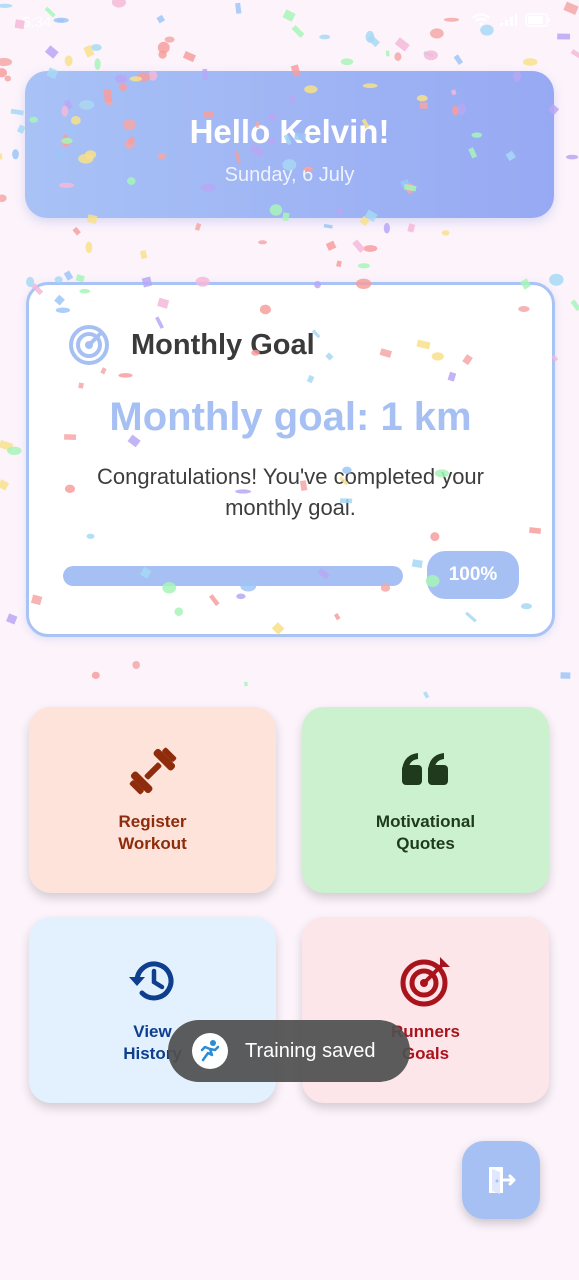 Image resolution: width=579 pixels, height=1280 pixels. I want to click on track-changes-icon, so click(89, 345).